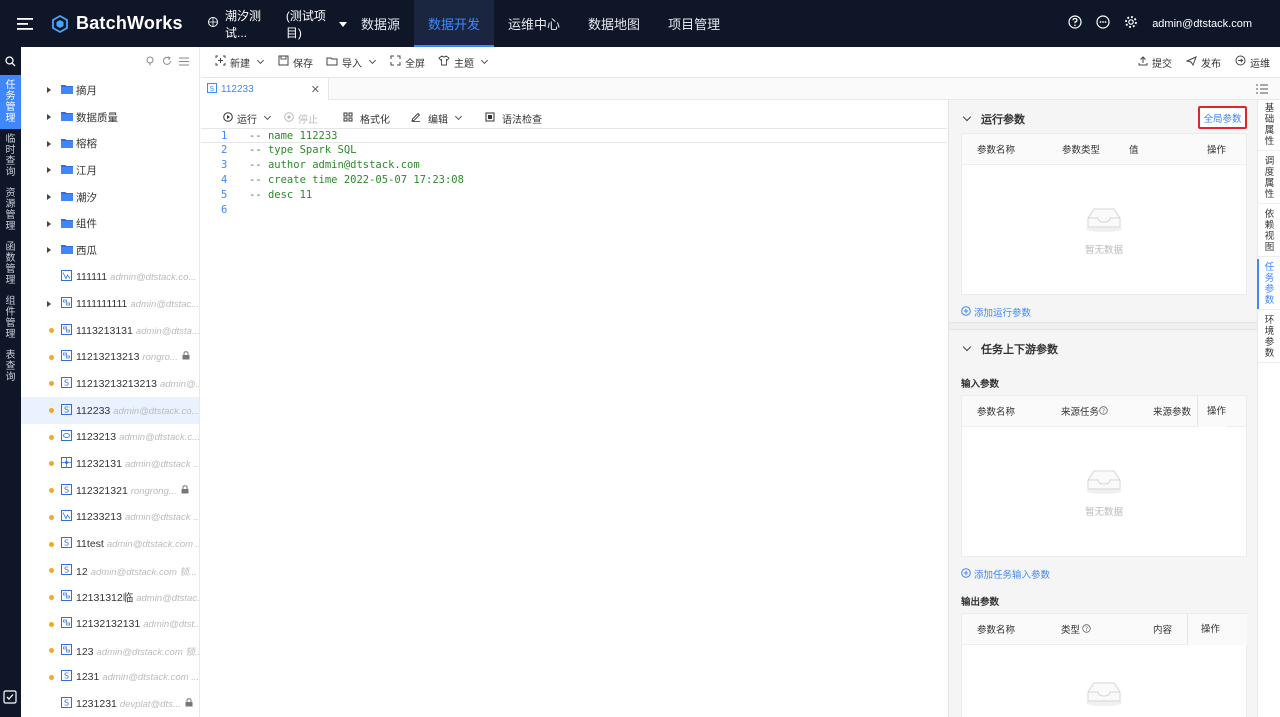  What do you see at coordinates (110, 250) in the screenshot?
I see `tree-folder: 西瓜` at bounding box center [110, 250].